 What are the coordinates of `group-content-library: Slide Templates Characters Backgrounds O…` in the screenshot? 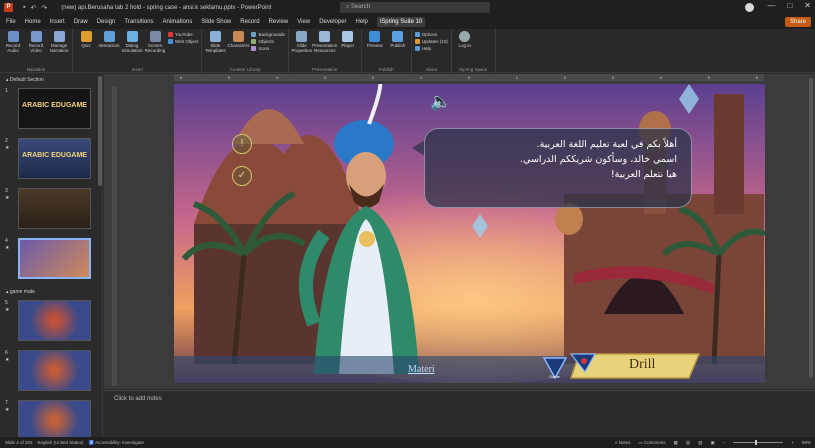 It's located at (245, 51).